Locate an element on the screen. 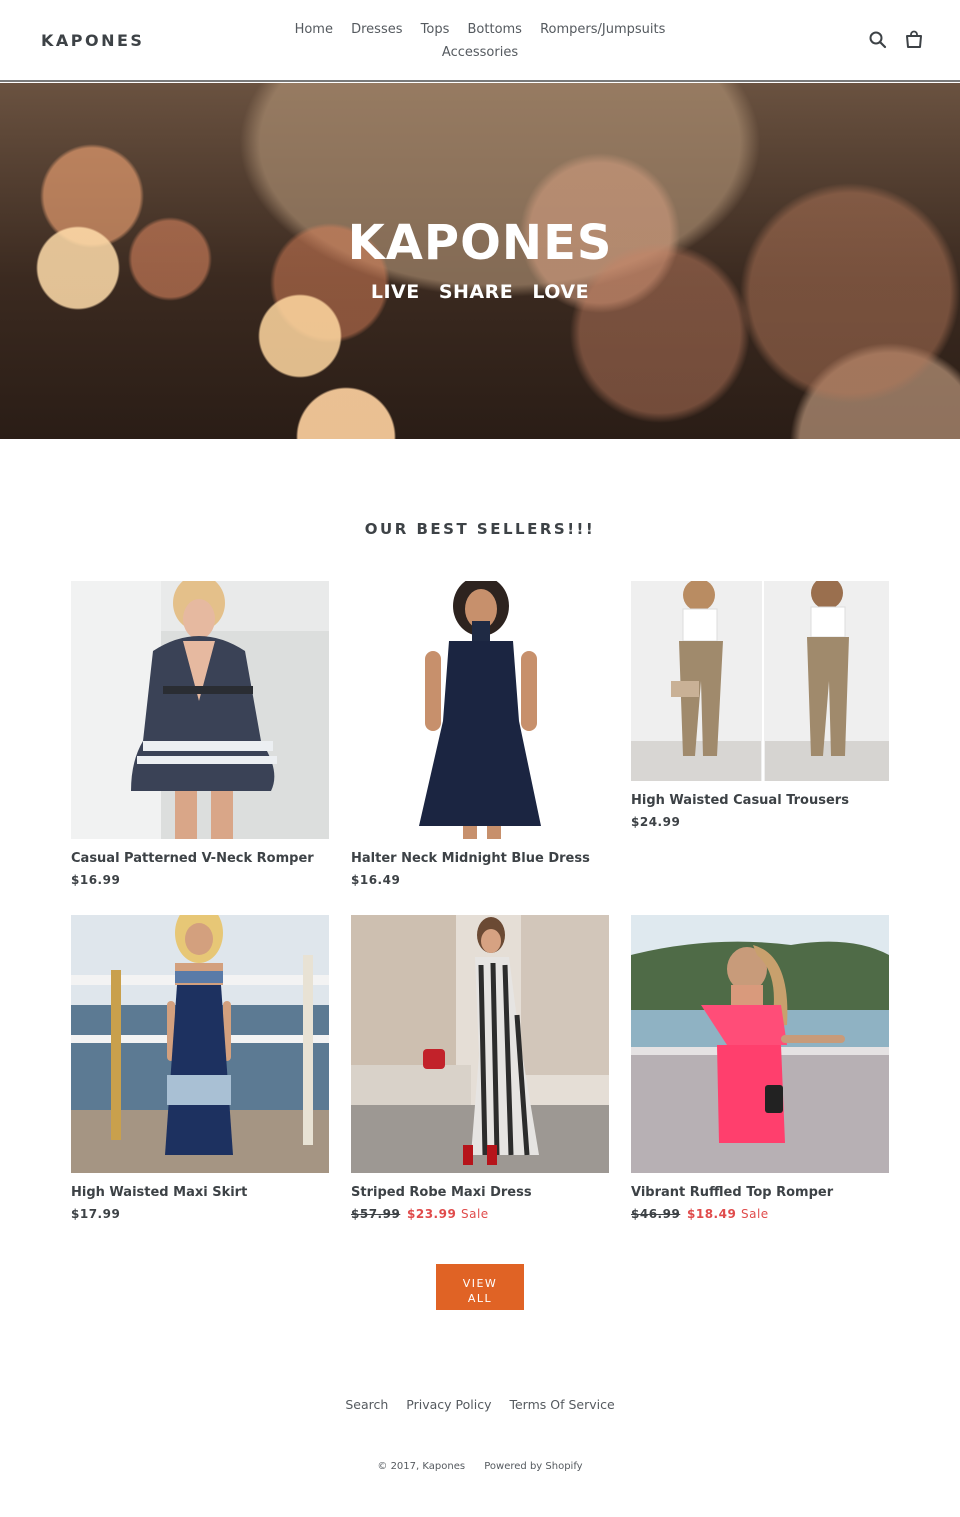  regular-price: $16.99 is located at coordinates (96, 880).